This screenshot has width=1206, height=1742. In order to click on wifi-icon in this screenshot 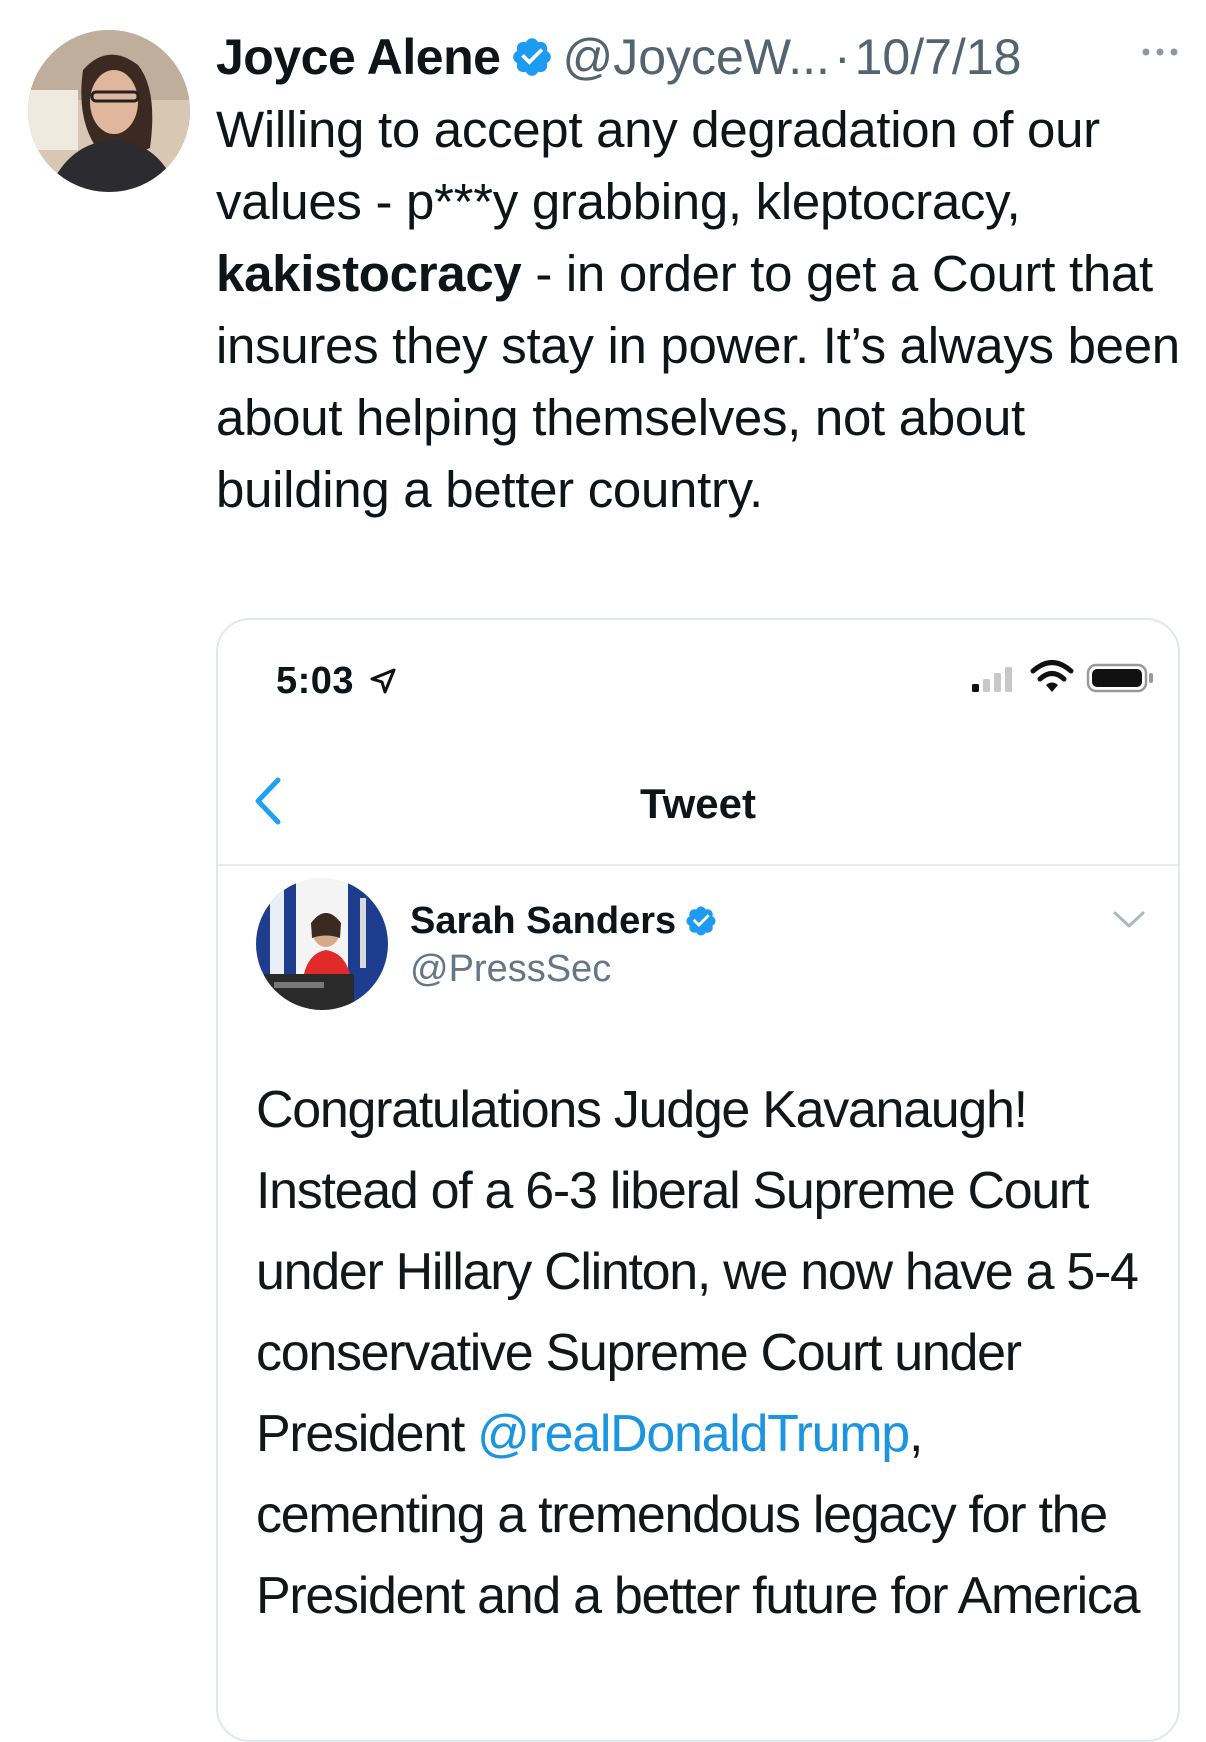, I will do `click(1052, 678)`.